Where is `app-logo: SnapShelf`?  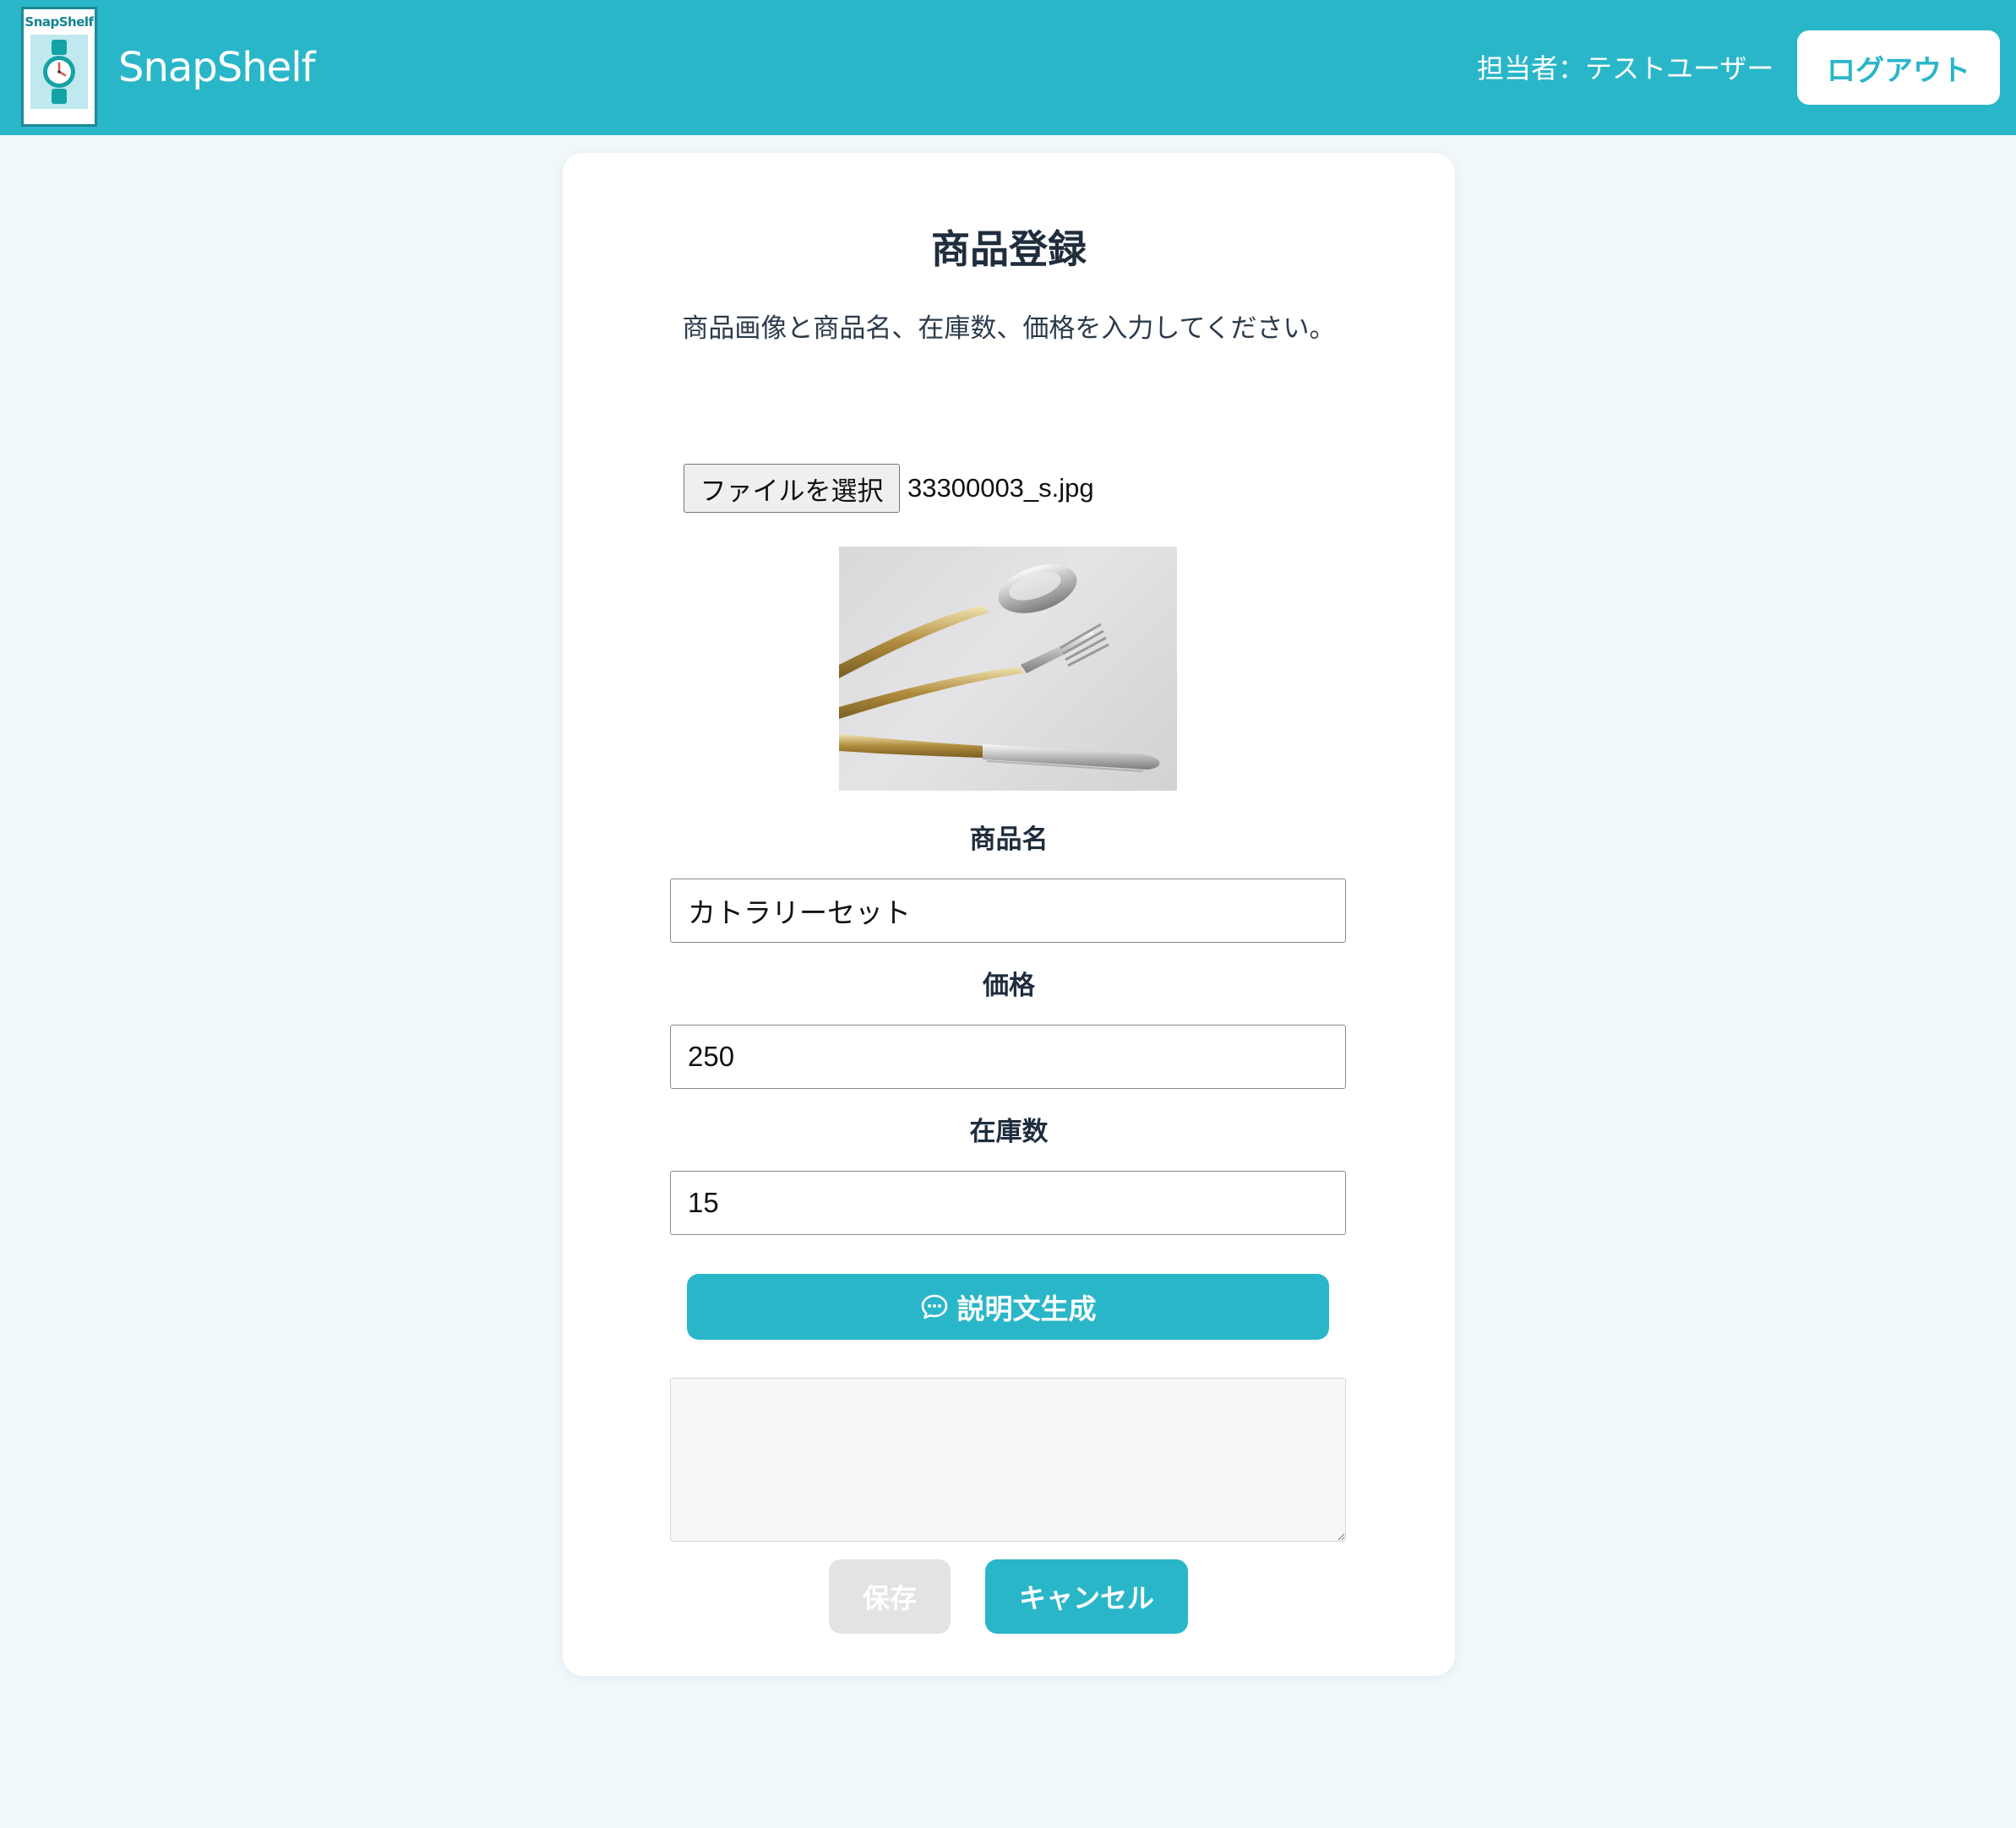 app-logo: SnapShelf is located at coordinates (59, 67).